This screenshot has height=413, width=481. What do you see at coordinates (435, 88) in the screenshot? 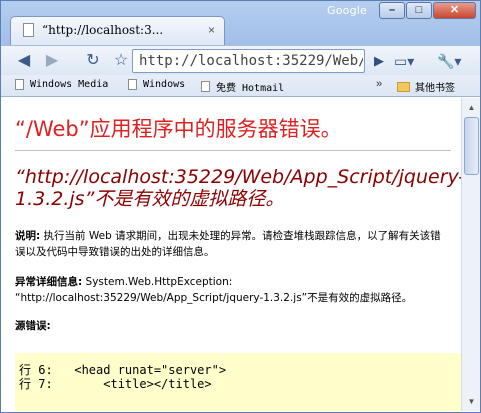
I see `other-bookmarks-label: 其他书签` at bounding box center [435, 88].